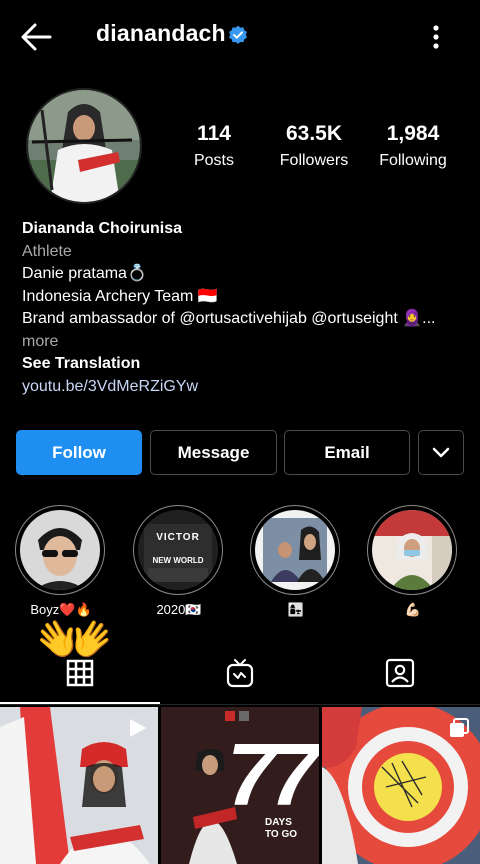  What do you see at coordinates (242, 387) in the screenshot?
I see `bio-website-link: youtu.be/3VdMeRZiGYw` at bounding box center [242, 387].